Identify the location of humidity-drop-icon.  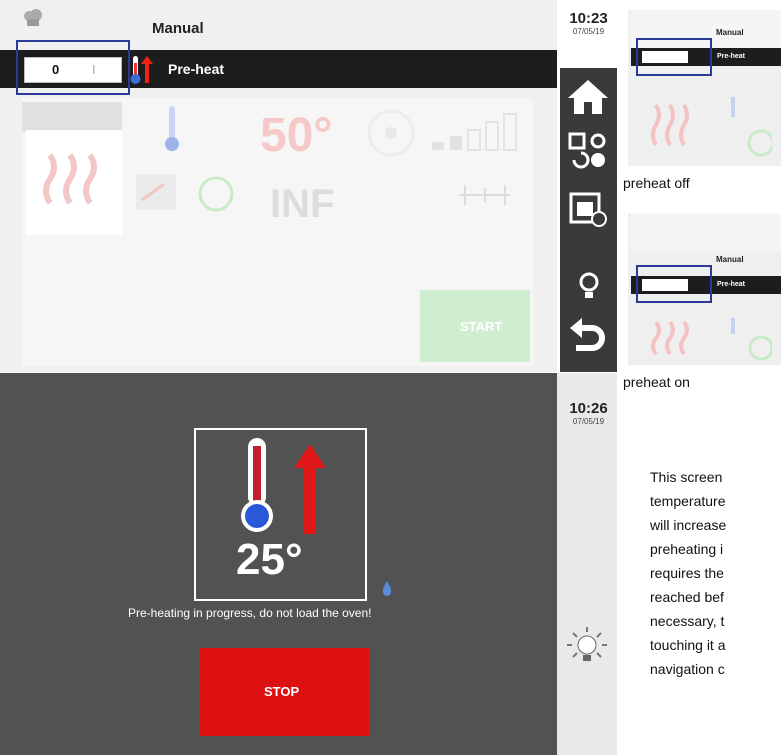
(387, 588).